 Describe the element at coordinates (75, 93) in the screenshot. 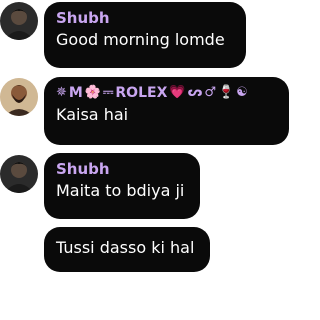

I see `sender-initial: M` at that location.